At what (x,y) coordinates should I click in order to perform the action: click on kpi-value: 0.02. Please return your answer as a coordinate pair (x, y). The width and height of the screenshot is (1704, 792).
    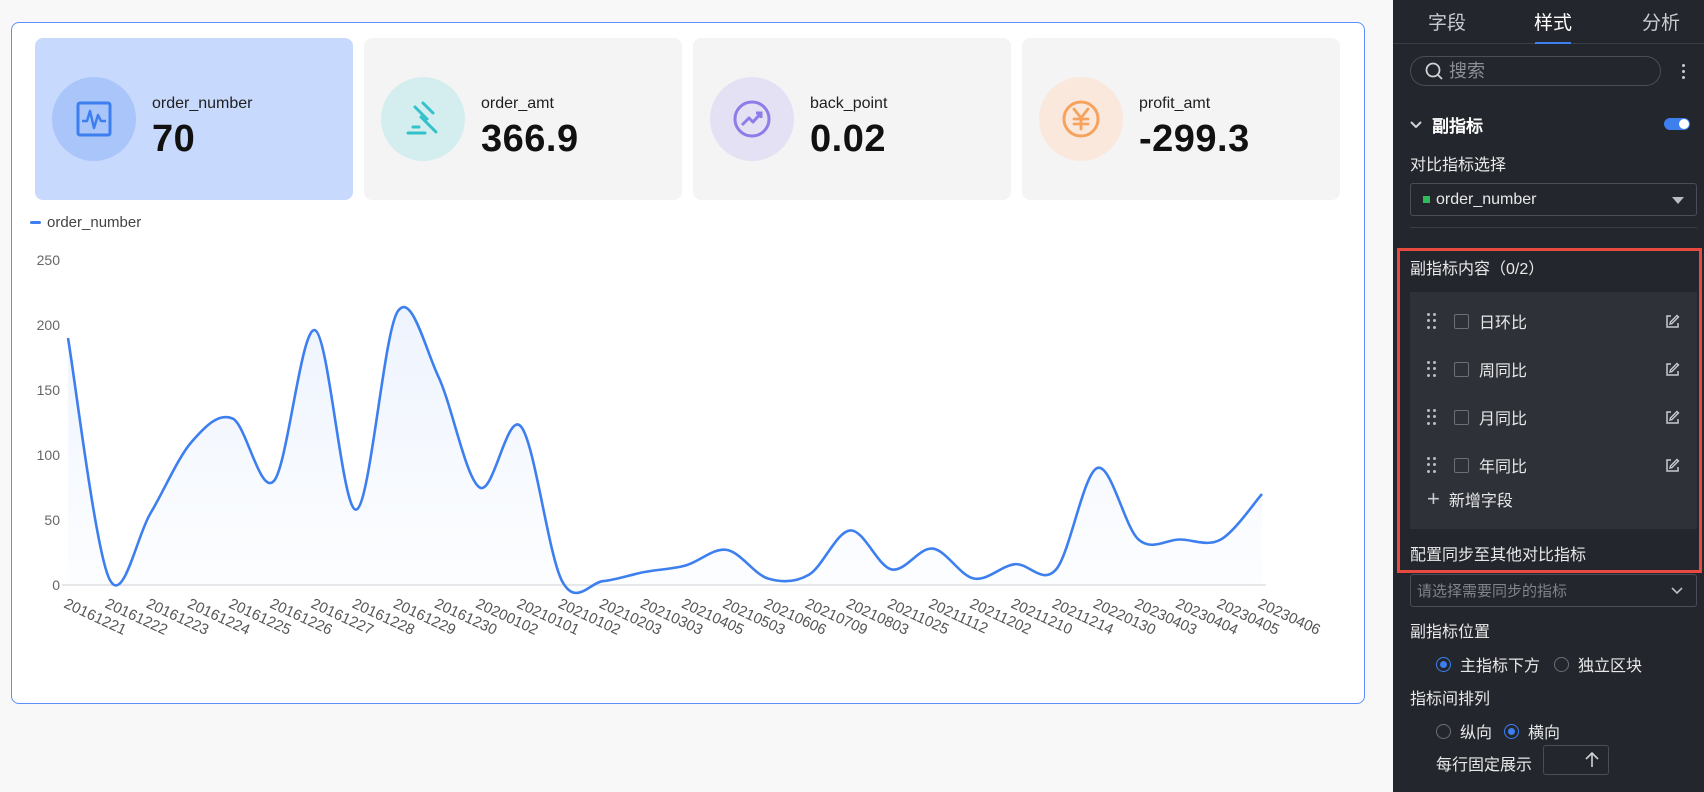
    Looking at the image, I should click on (848, 139).